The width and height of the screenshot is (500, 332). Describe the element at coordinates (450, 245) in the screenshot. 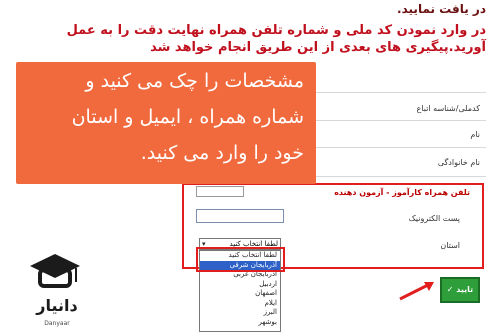

I see `province-label: استان` at that location.